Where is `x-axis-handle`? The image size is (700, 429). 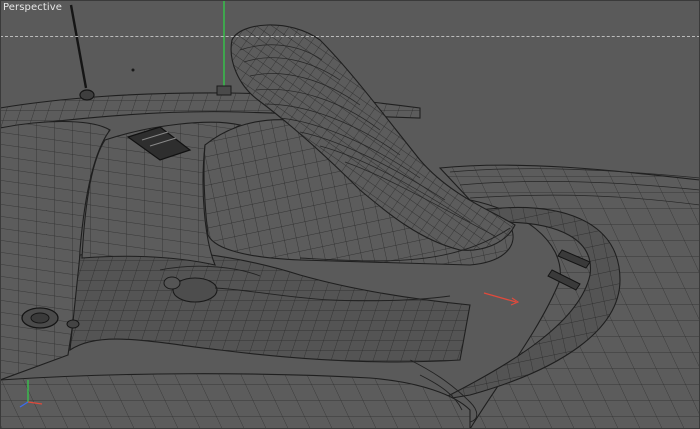 x-axis-handle is located at coordinates (500, 297).